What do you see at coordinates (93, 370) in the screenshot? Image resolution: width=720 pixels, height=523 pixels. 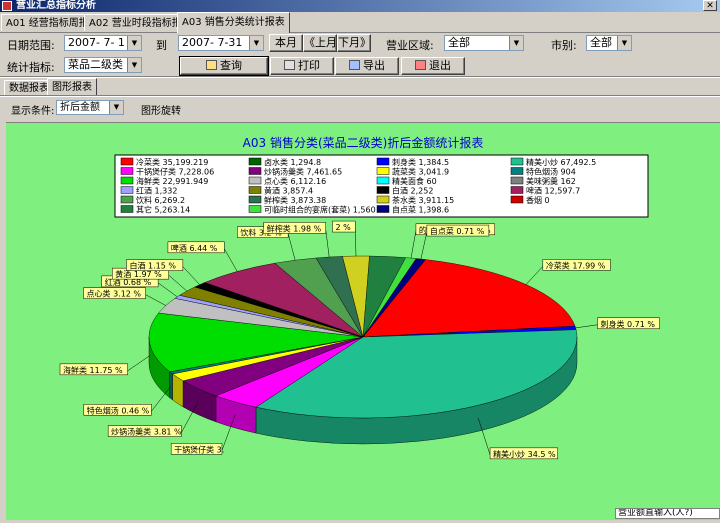 I see `data-label: 海鲜类 11.75 %` at bounding box center [93, 370].